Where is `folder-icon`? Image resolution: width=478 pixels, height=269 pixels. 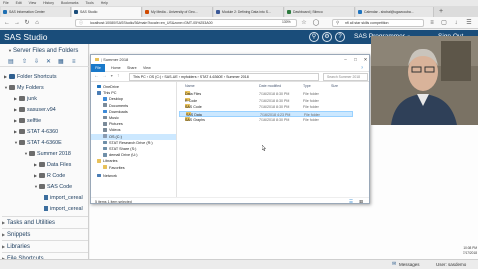
folder-icon is located at coordinates (32, 153).